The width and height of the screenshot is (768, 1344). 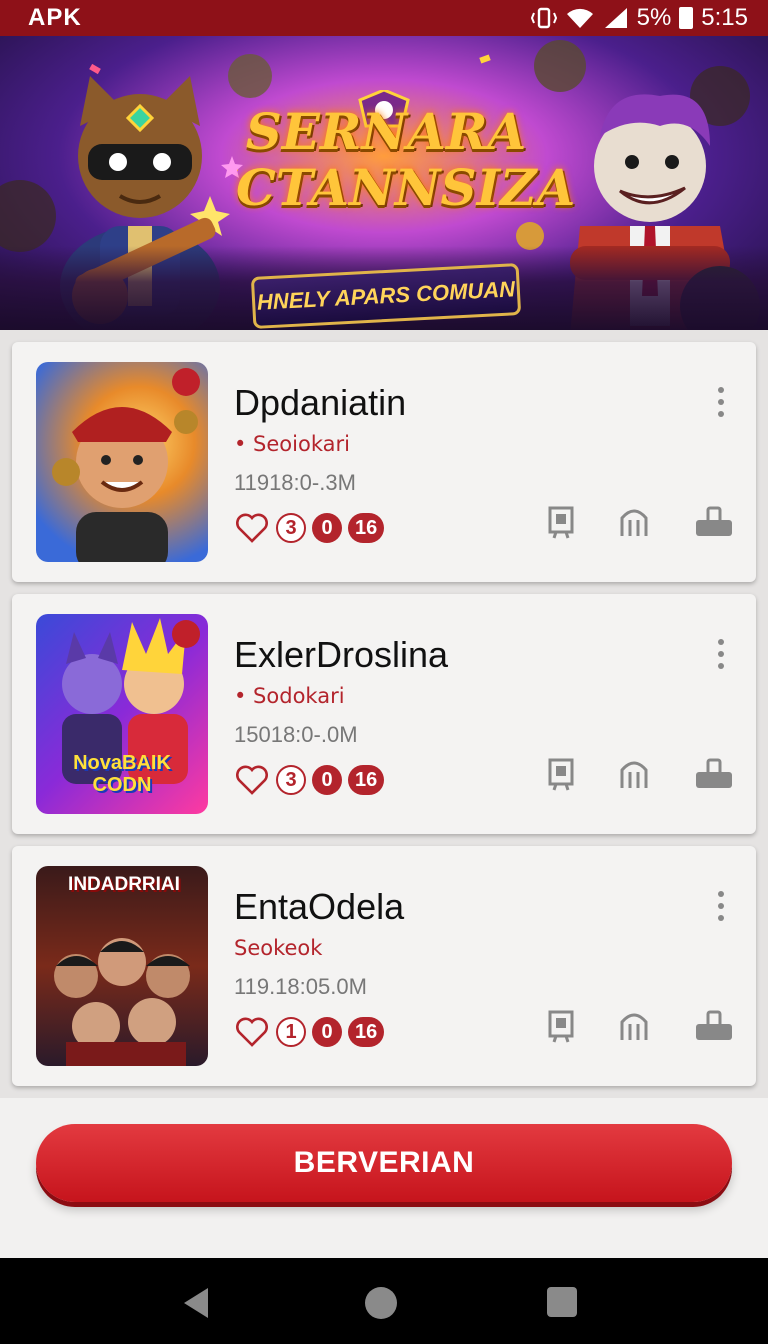 What do you see at coordinates (724, 17) in the screenshot?
I see `clock: 5:15` at bounding box center [724, 17].